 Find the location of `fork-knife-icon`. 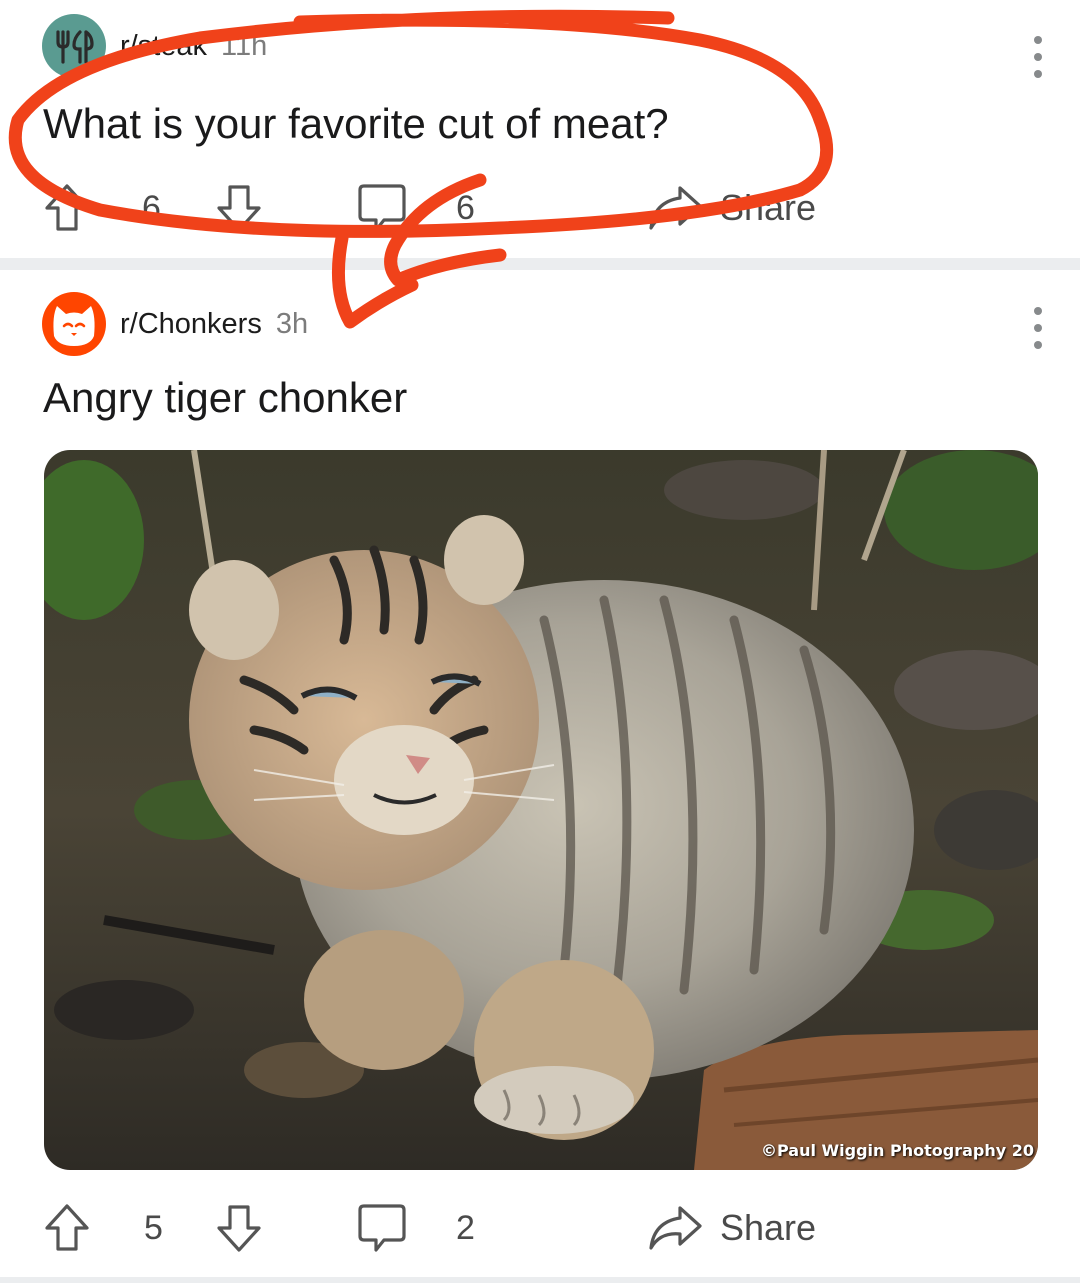

fork-knife-icon is located at coordinates (75, 47).